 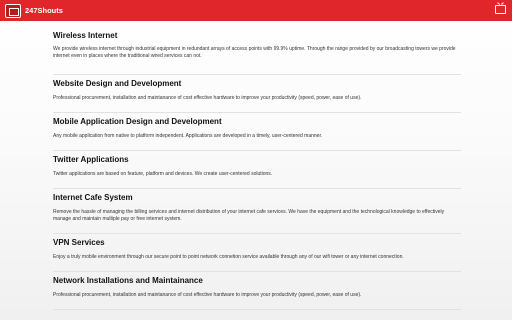 I want to click on app-bar: 247Shouts, so click(x=256, y=10).